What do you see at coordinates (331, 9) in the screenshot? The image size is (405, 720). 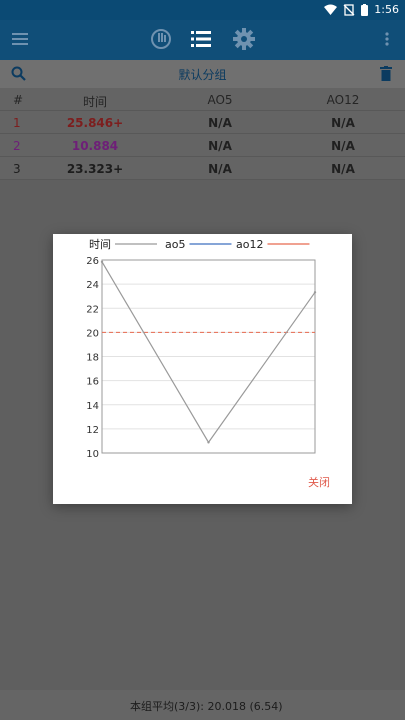 I see `wifi-icon` at bounding box center [331, 9].